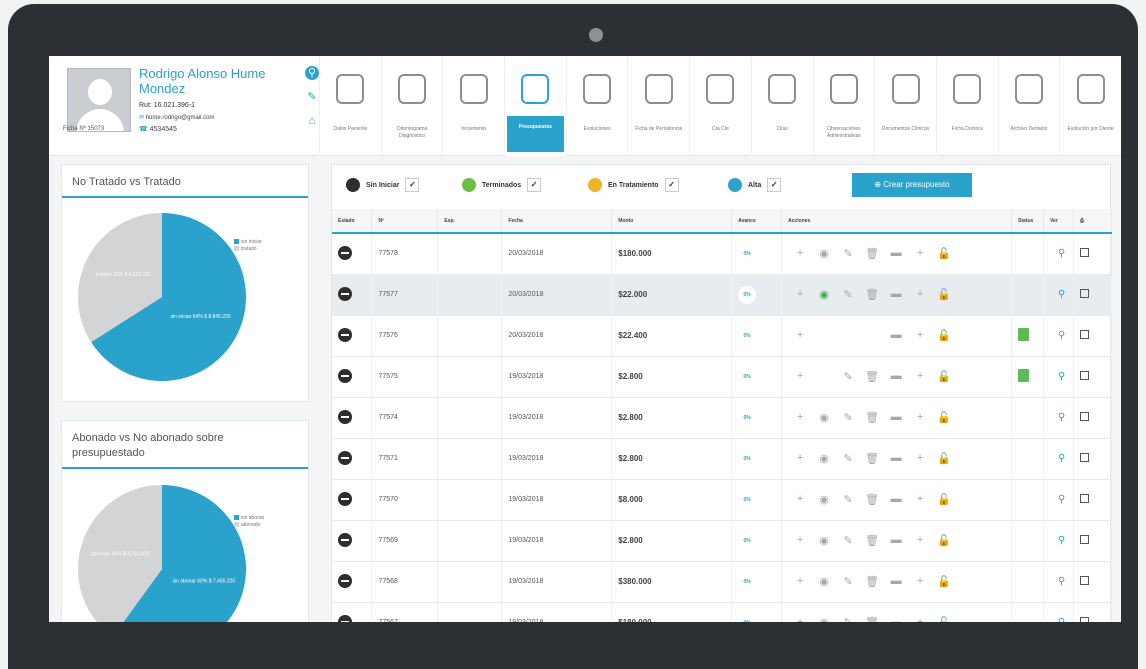 The height and width of the screenshot is (669, 1146). I want to click on column-header: Estado, so click(352, 221).